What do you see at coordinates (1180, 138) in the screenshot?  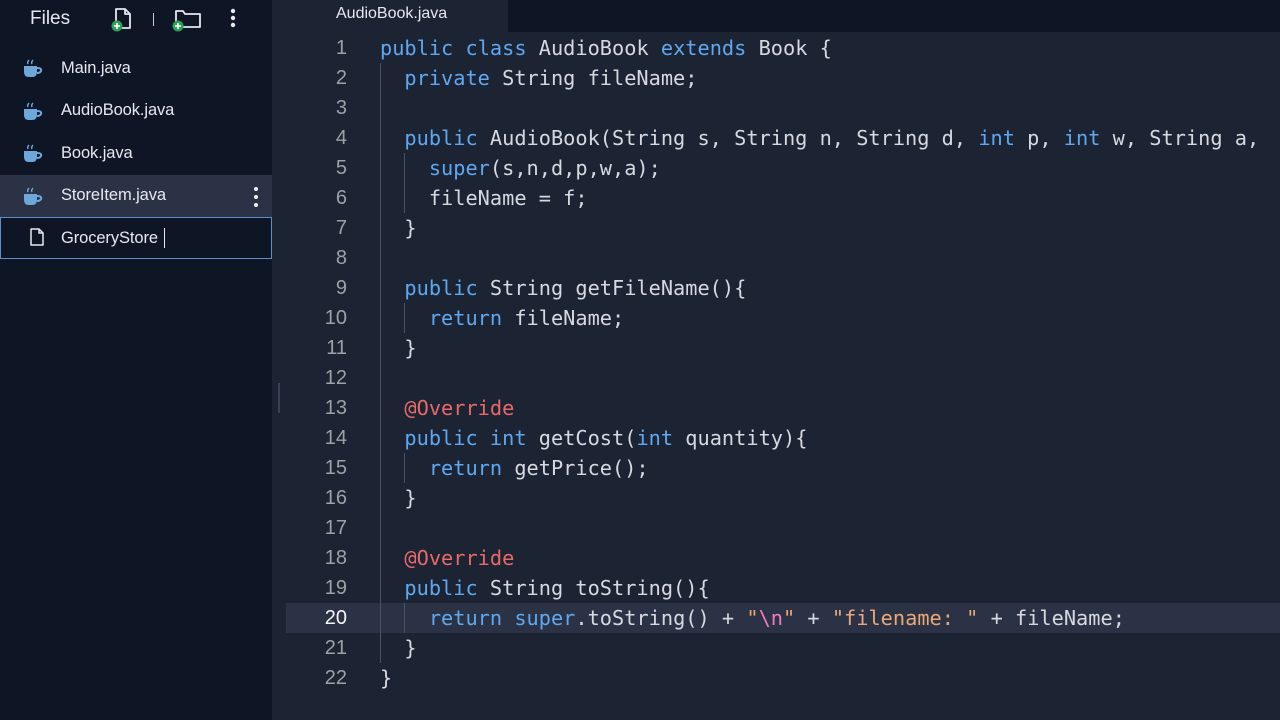 I see `code-token: w, String a,` at bounding box center [1180, 138].